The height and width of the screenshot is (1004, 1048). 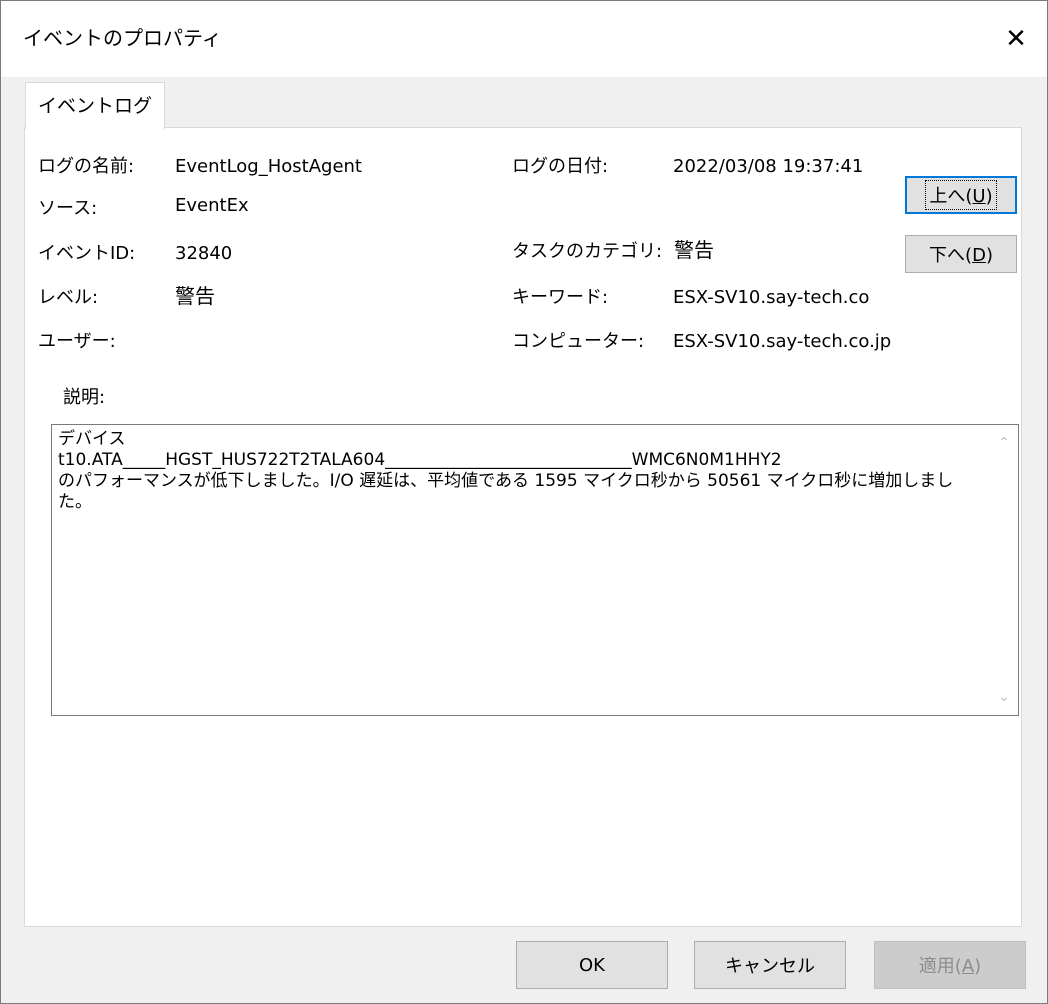 What do you see at coordinates (560, 166) in the screenshot?
I see `log-date-label: ログの日付:` at bounding box center [560, 166].